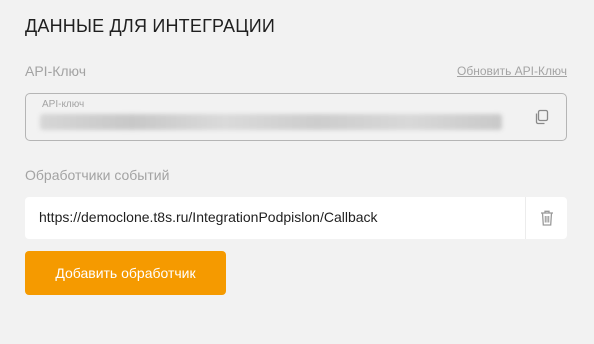 Image resolution: width=594 pixels, height=344 pixels. What do you see at coordinates (56, 71) in the screenshot?
I see `api-key-label: API-Ключ` at bounding box center [56, 71].